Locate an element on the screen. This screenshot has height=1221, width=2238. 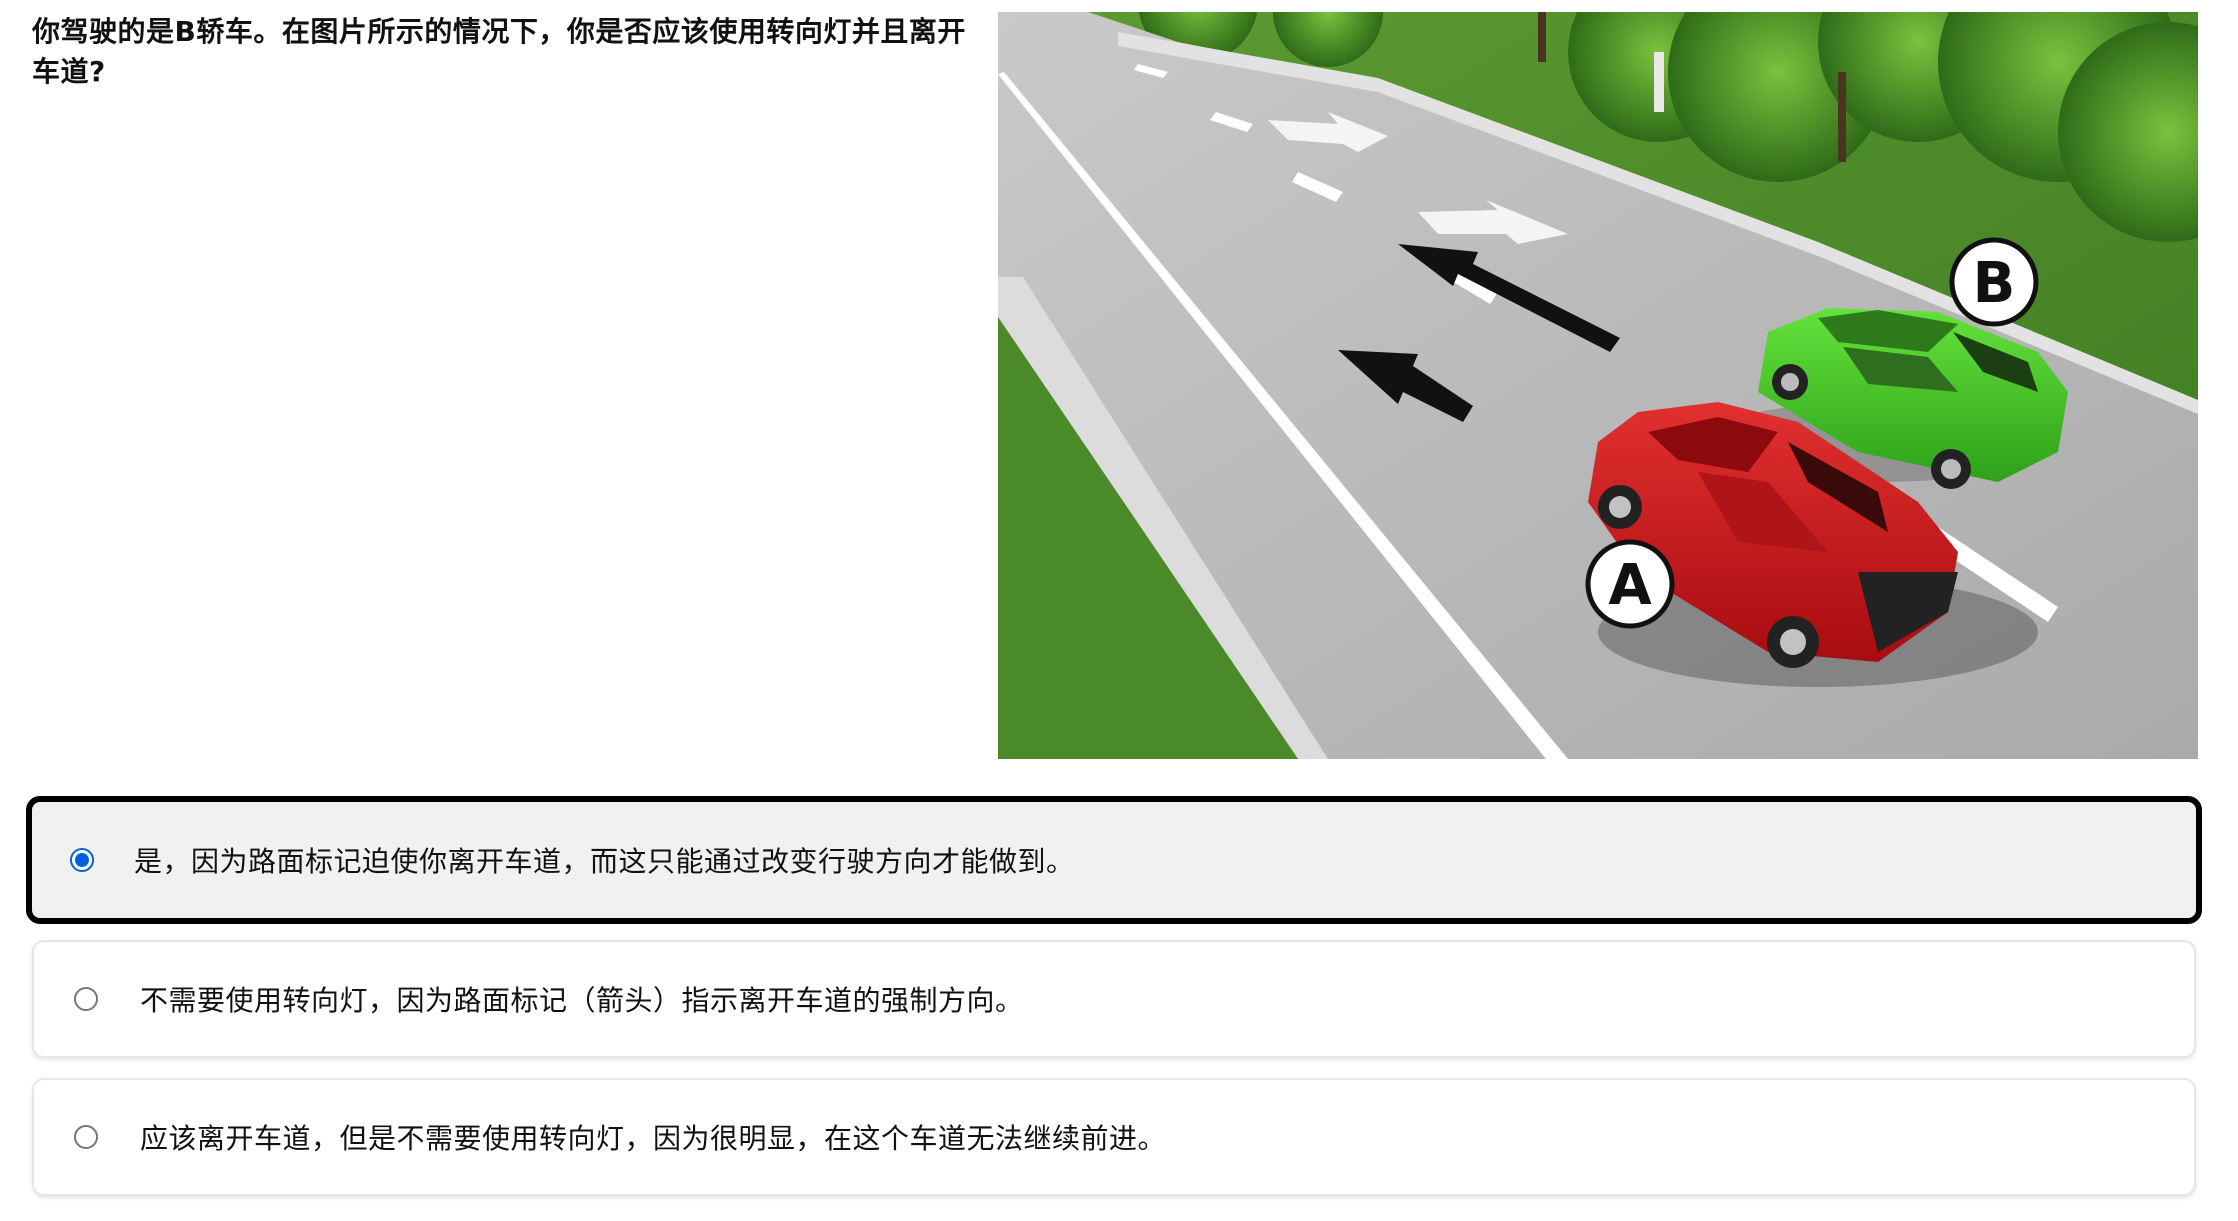
answer-option-1: 是，因为路面标记迫使你离开车道，而这只能通过改变行驶方向才能做到。 is located at coordinates (1114, 860).